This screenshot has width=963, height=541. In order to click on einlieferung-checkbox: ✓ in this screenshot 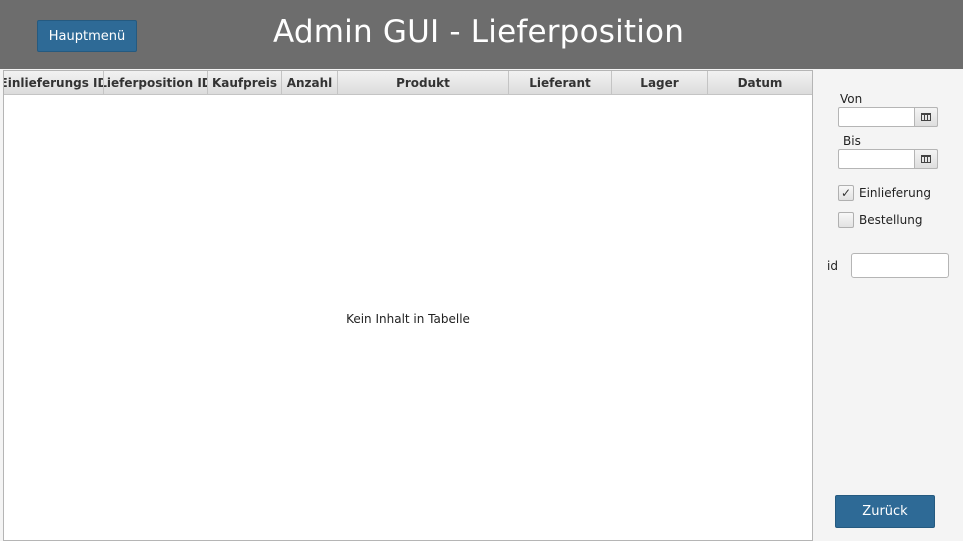, I will do `click(846, 193)`.